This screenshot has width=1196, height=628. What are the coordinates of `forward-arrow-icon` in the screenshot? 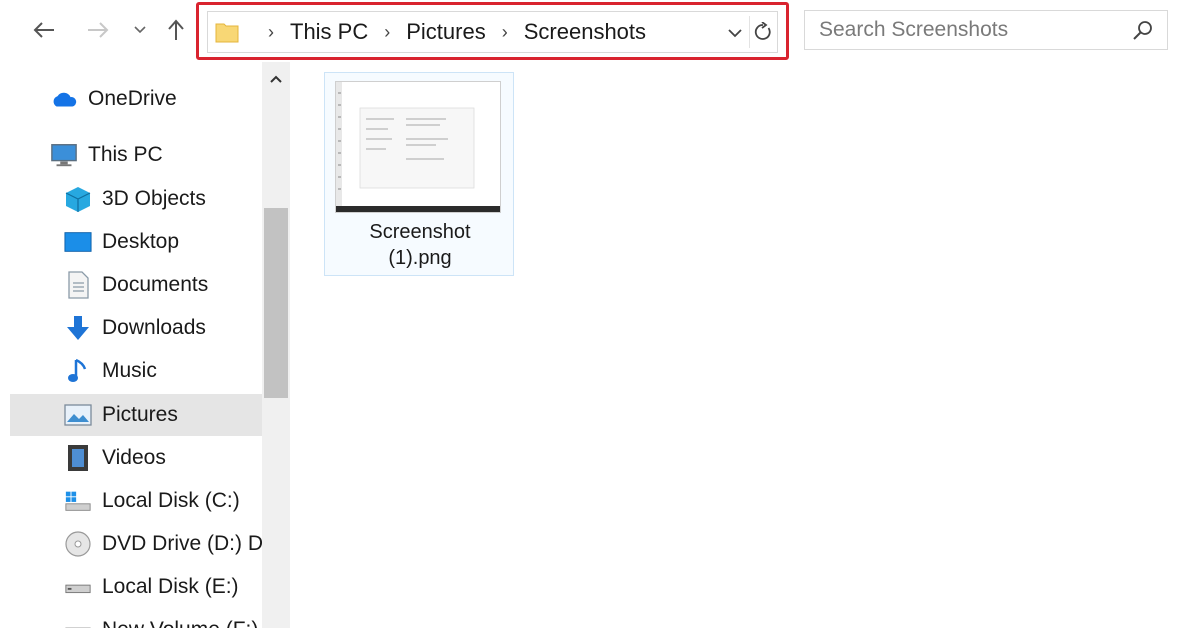 It's located at (98, 30).